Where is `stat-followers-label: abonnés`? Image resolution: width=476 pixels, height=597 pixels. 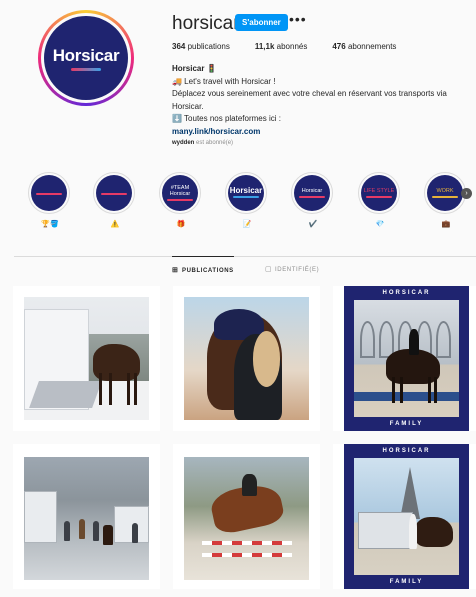
stat-followers-label: abonnés is located at coordinates (292, 46).